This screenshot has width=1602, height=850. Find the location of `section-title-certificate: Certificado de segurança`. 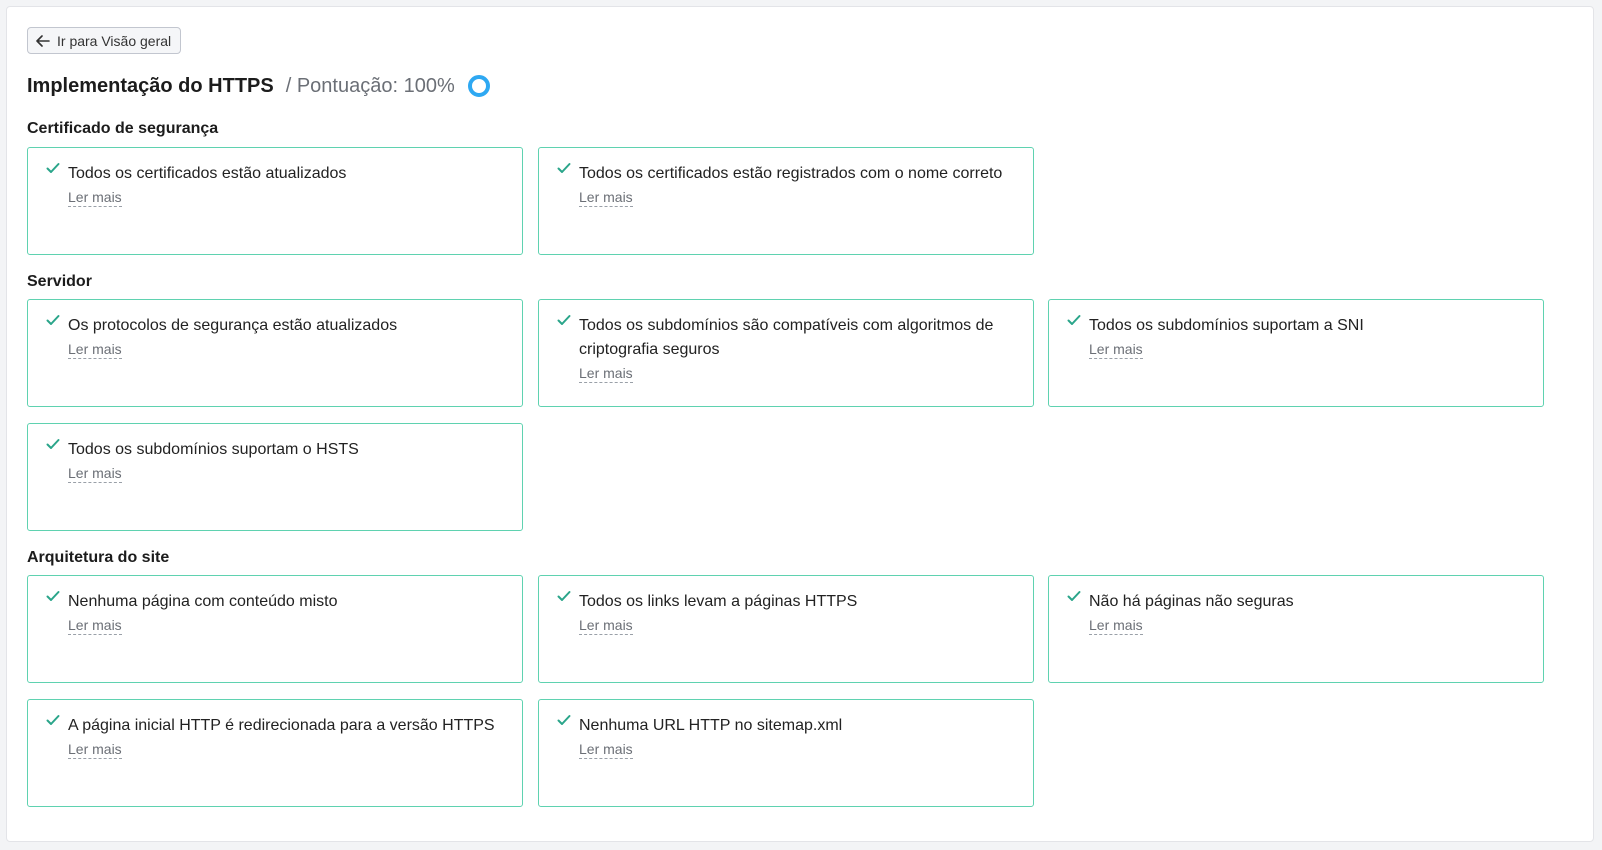

section-title-certificate: Certificado de segurança is located at coordinates (123, 128).